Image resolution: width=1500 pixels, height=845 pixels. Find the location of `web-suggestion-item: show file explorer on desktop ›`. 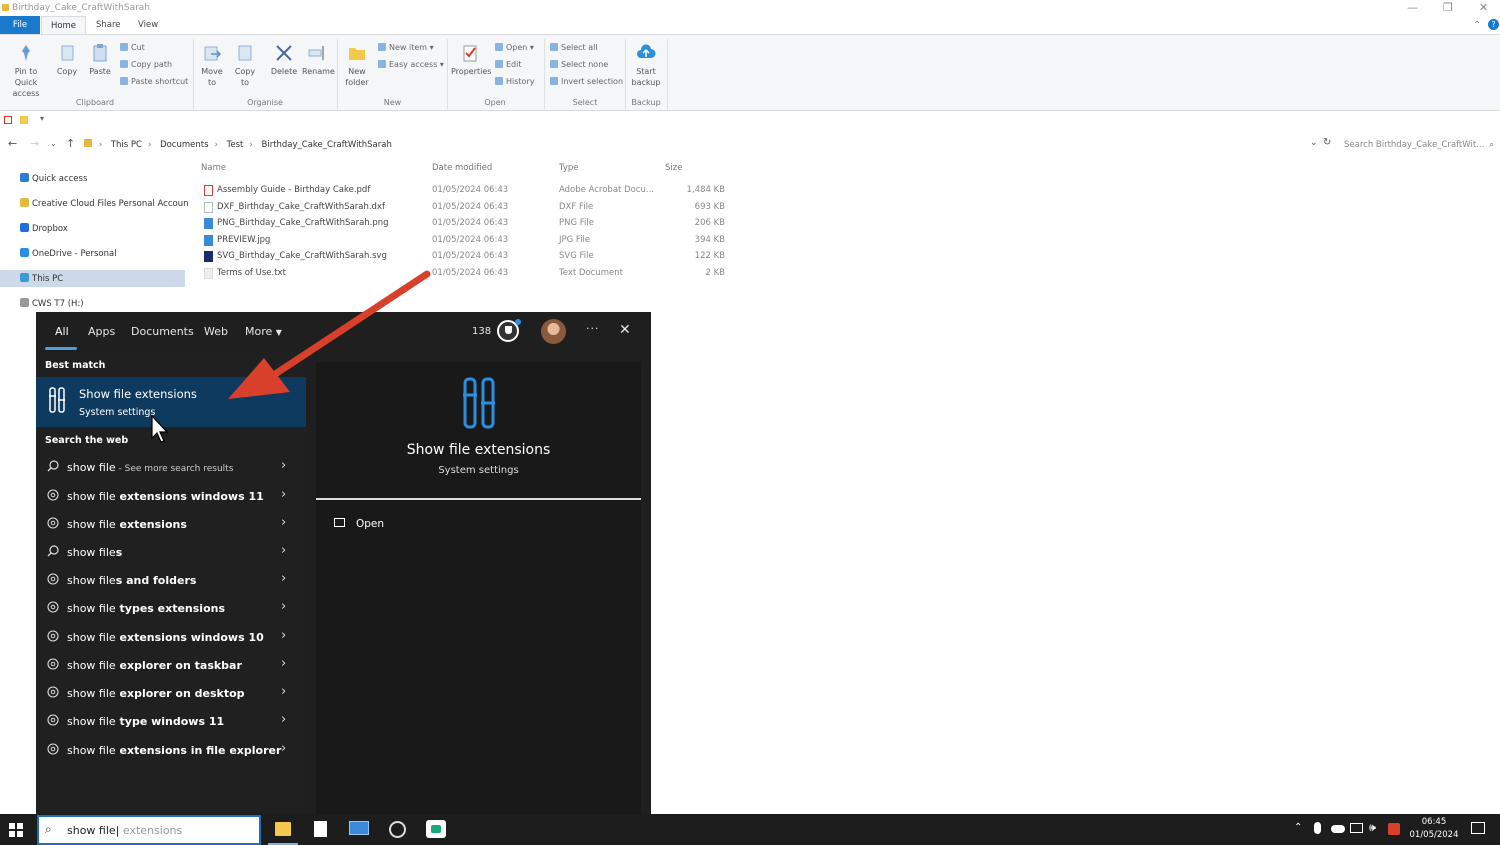

web-suggestion-item: show file explorer on desktop › is located at coordinates (171, 694).